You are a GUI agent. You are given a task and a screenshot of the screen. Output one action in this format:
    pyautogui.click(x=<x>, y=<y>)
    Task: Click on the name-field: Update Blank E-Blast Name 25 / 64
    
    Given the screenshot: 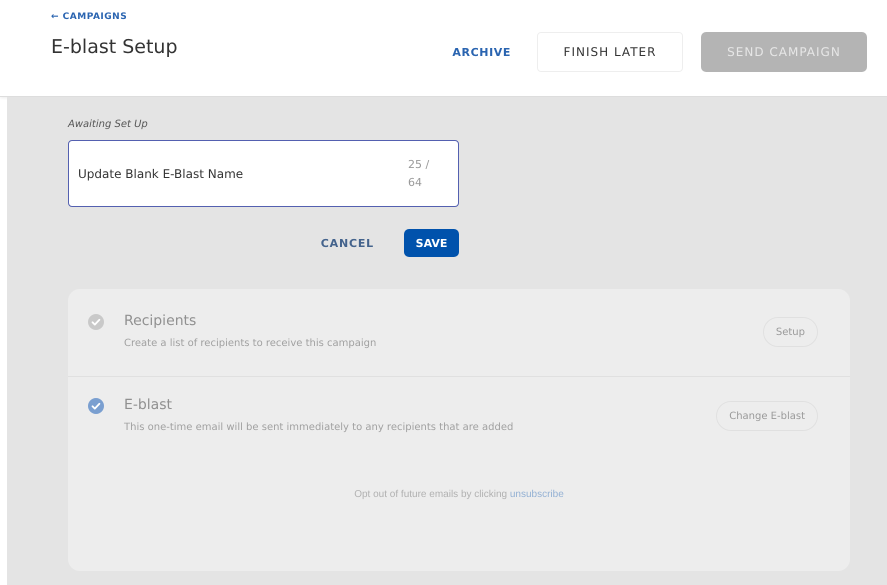 What is the action you would take?
    pyautogui.click(x=263, y=173)
    